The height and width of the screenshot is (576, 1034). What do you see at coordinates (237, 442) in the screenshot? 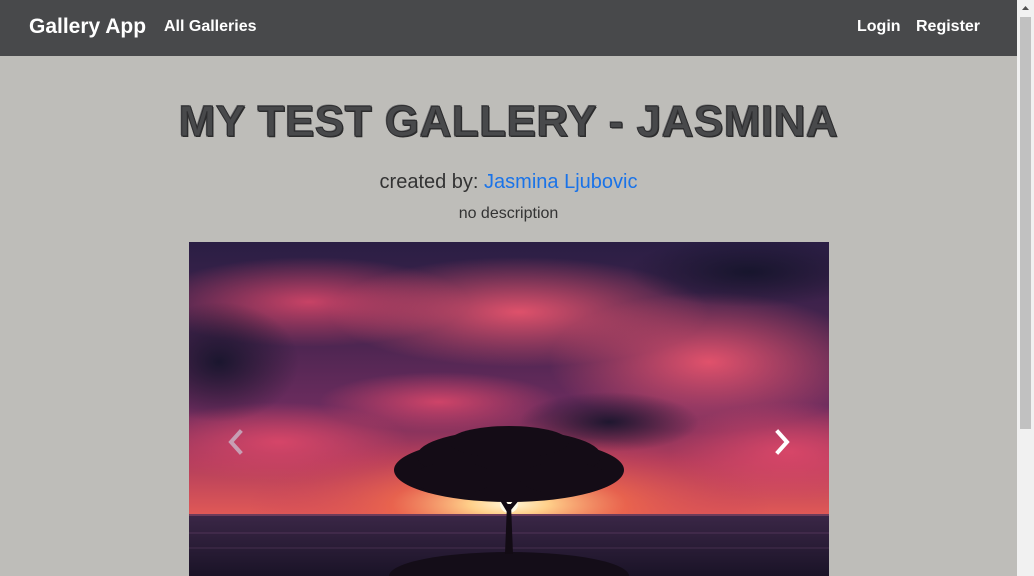
I see `chevron-left-icon` at bounding box center [237, 442].